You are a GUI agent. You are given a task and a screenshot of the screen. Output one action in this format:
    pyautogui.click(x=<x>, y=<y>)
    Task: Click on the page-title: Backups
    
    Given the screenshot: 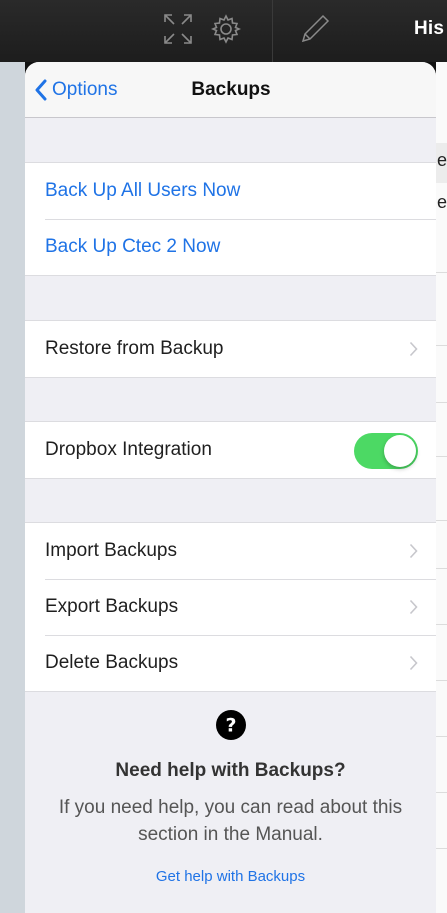 What is the action you would take?
    pyautogui.click(x=231, y=89)
    